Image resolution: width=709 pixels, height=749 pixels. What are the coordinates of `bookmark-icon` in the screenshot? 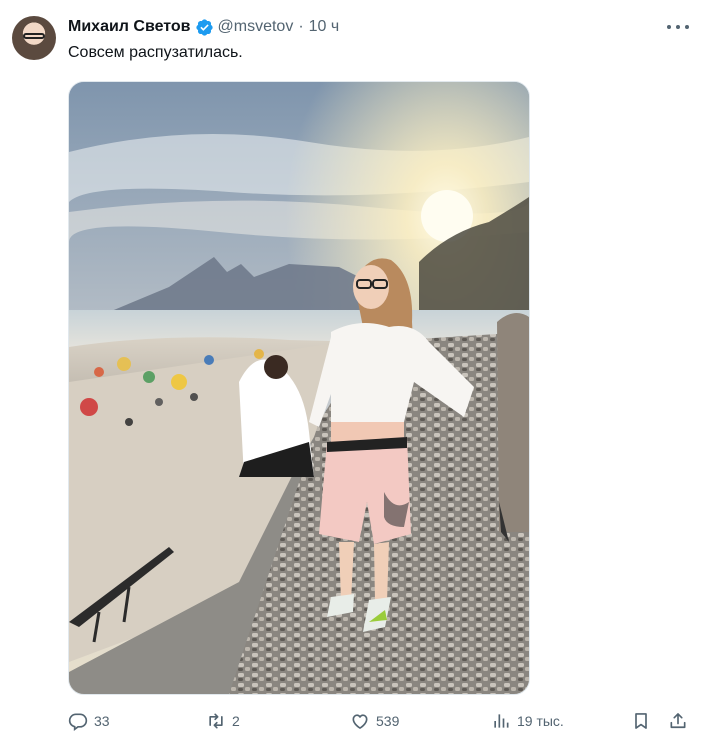 It's located at (641, 721).